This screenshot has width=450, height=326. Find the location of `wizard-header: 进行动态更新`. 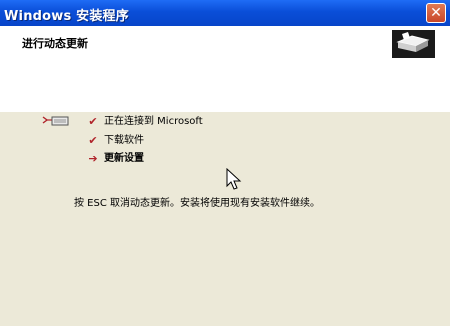

wizard-header: 进行动态更新 is located at coordinates (225, 42).